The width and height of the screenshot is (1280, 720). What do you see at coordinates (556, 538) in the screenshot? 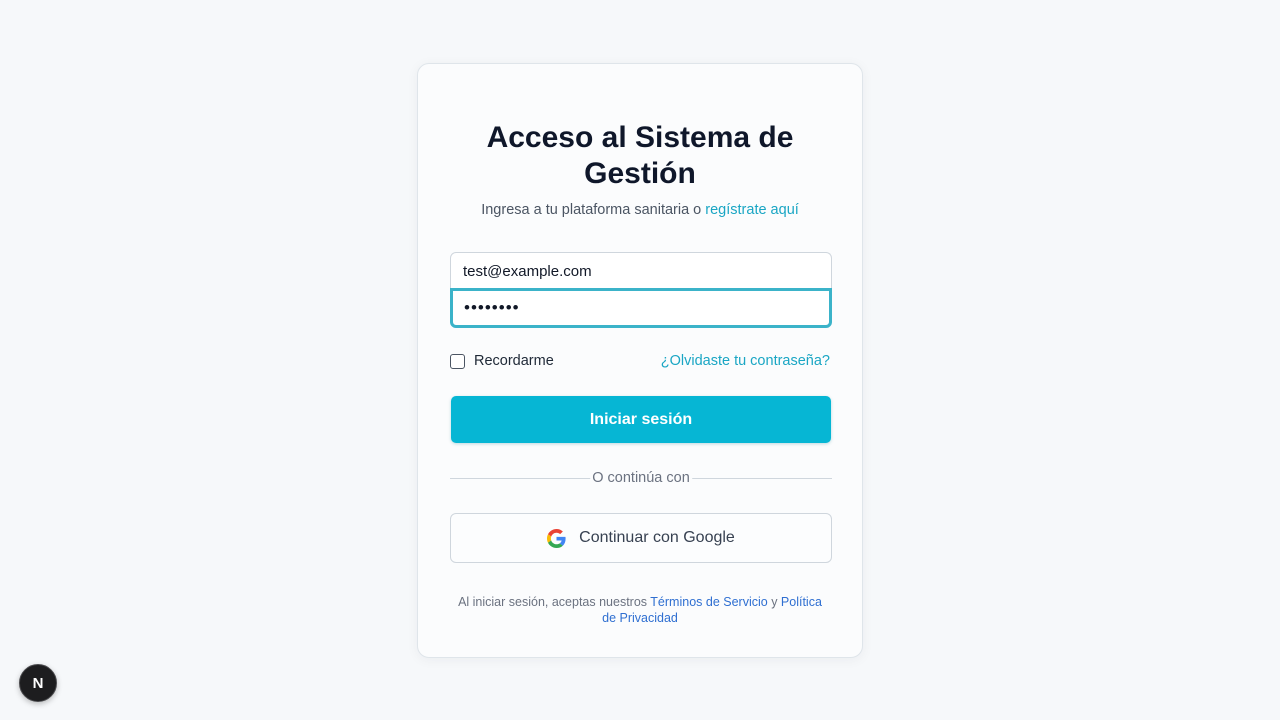
I see `google-icon` at bounding box center [556, 538].